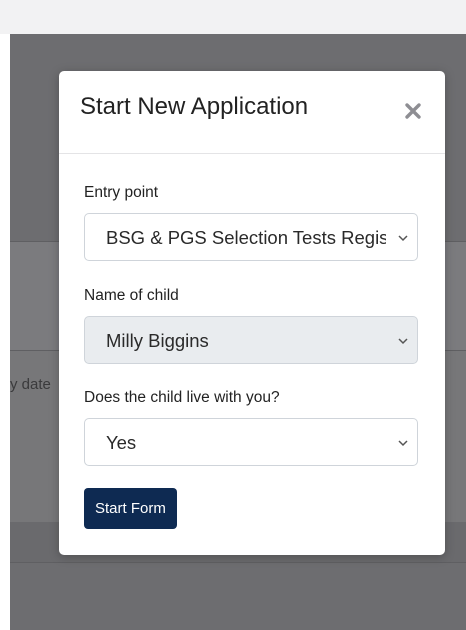 The width and height of the screenshot is (466, 630). What do you see at coordinates (251, 340) in the screenshot?
I see `child-name-select: Milly Biggins` at bounding box center [251, 340].